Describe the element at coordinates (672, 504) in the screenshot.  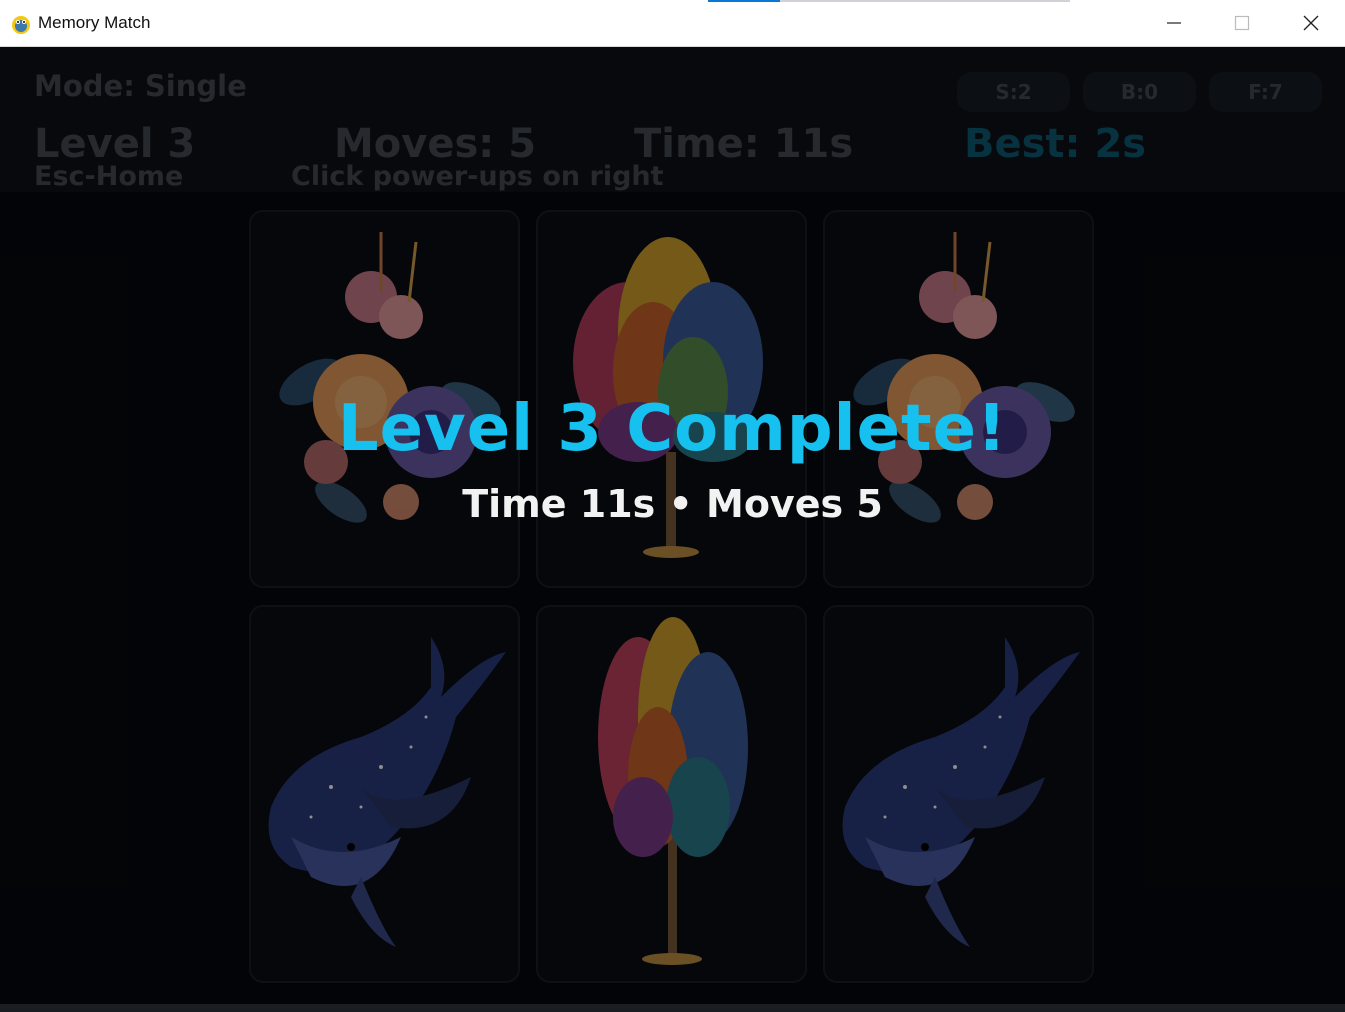
I see `level-complete-summary: Time 11s • Moves 5` at that location.